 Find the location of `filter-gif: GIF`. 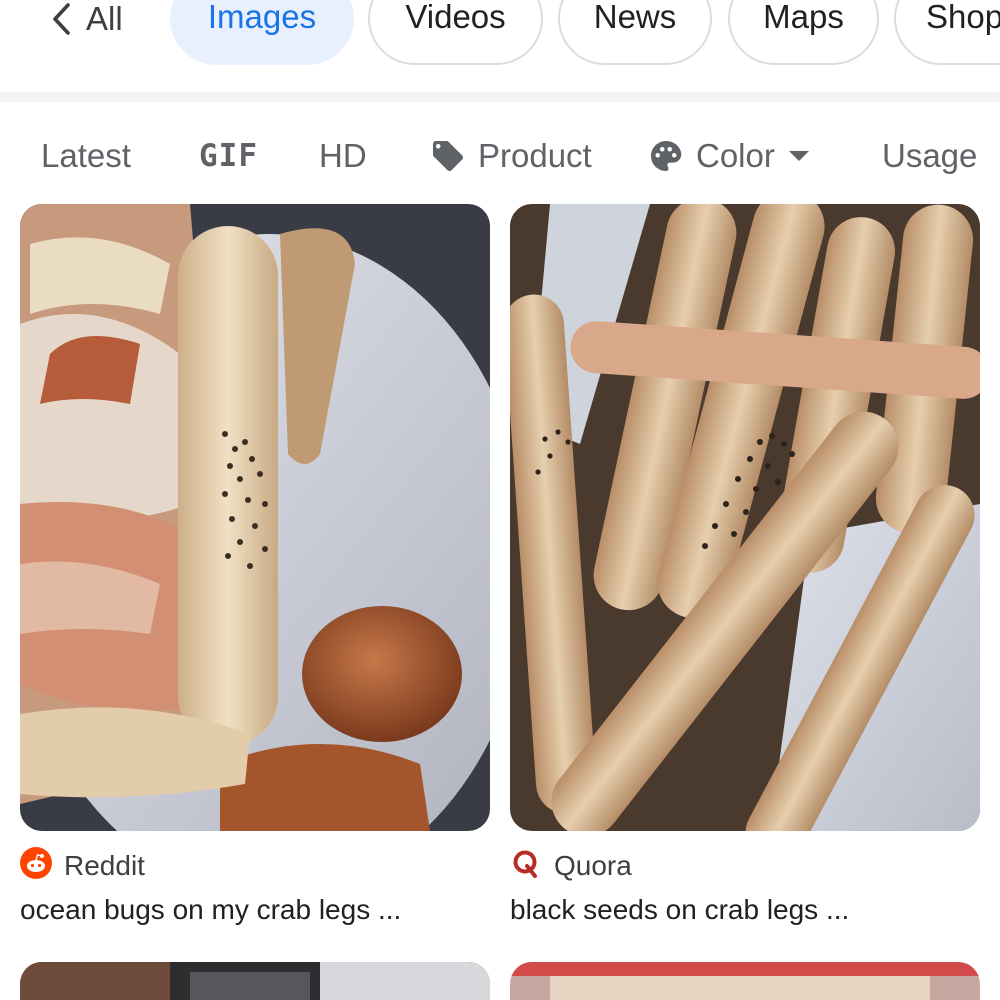

filter-gif: GIF is located at coordinates (228, 156).